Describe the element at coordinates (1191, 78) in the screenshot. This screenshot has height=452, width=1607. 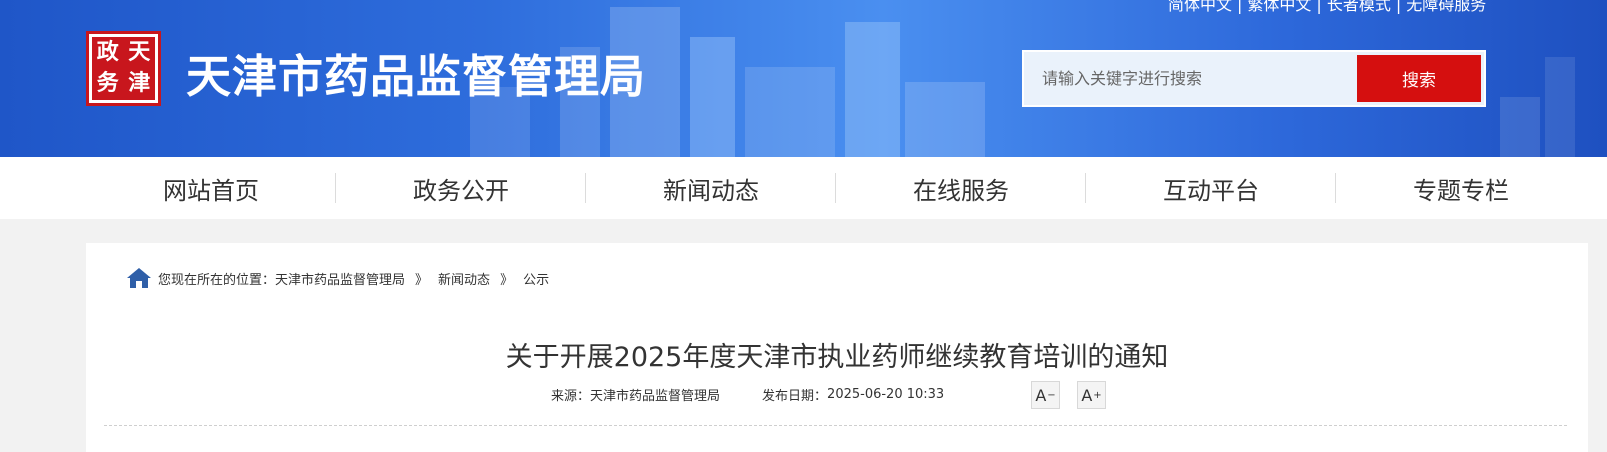
I see `search-input` at that location.